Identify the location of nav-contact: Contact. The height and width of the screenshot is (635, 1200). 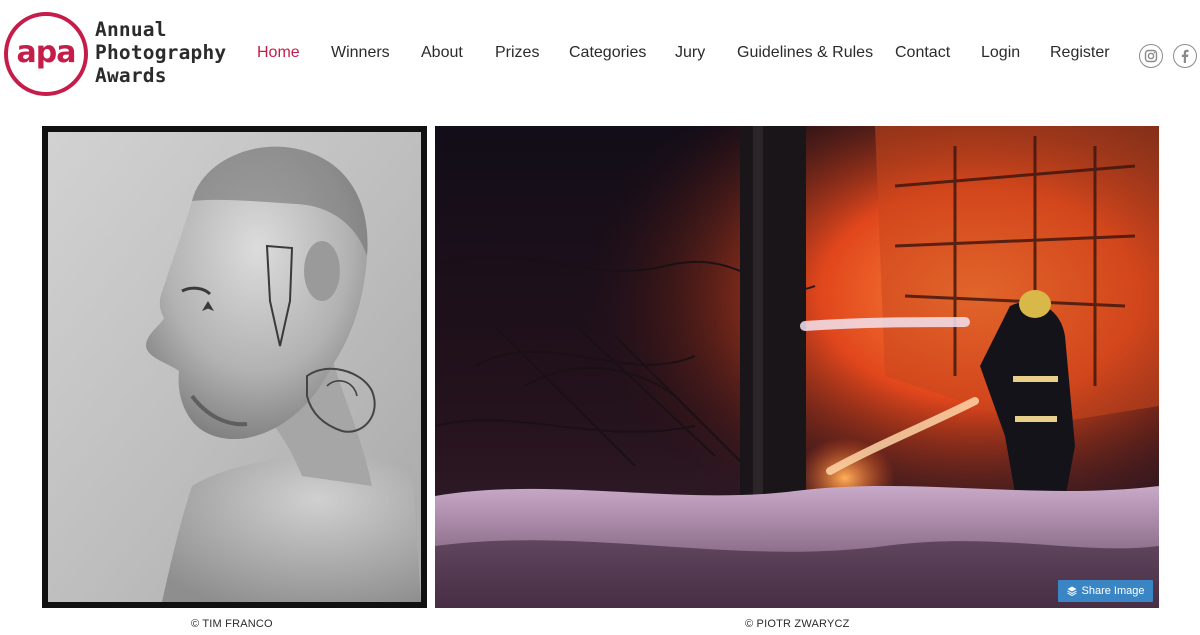
(922, 53).